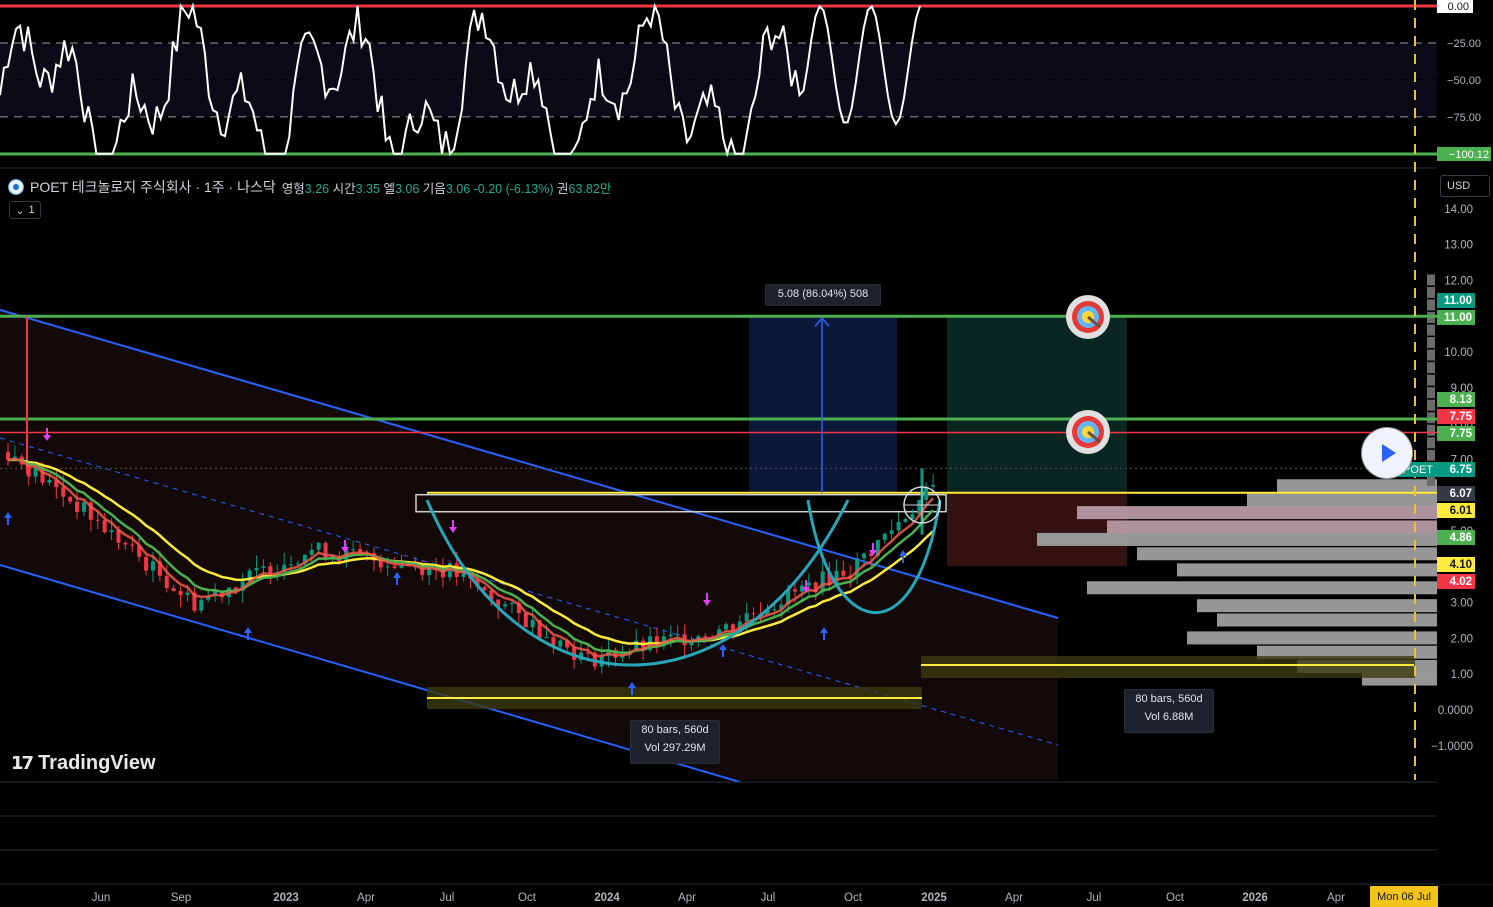  I want to click on crosshair-date-chip: Mon 06 Jul, so click(1404, 896).